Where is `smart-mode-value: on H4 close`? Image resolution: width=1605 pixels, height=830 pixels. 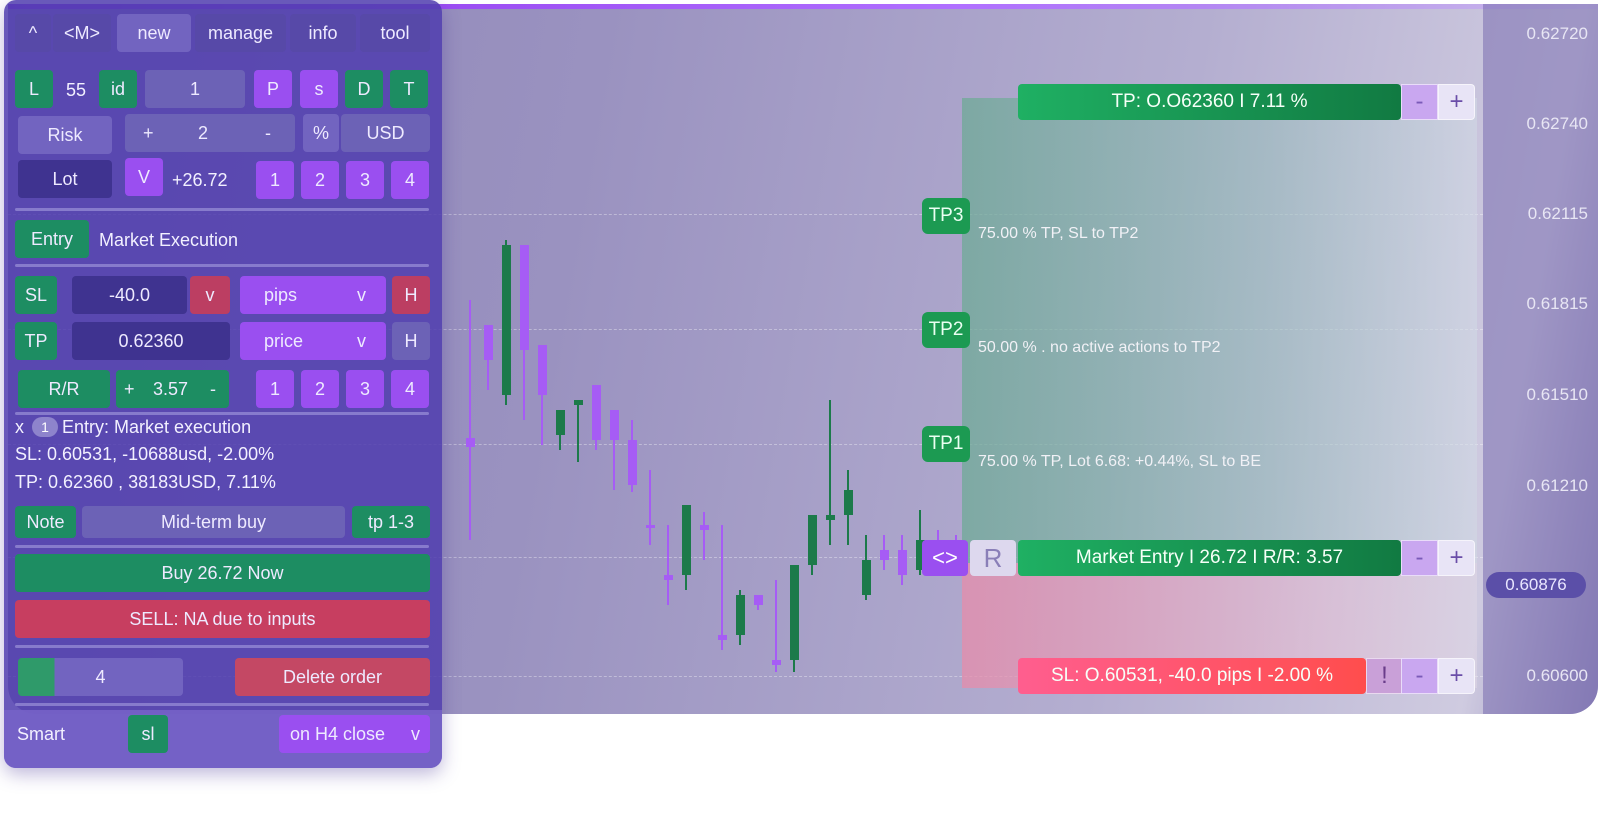 smart-mode-value: on H4 close is located at coordinates (338, 734).